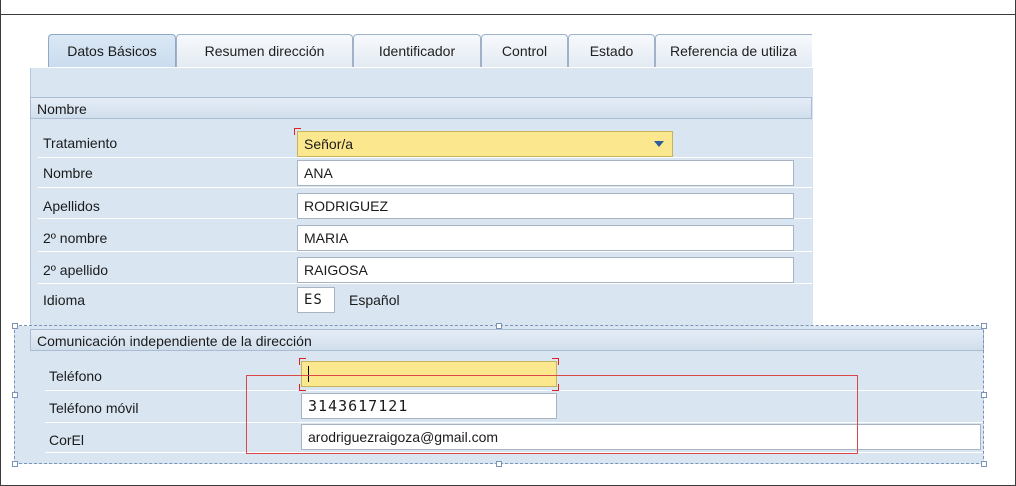  What do you see at coordinates (75, 376) in the screenshot?
I see `telefono-label: Teléfono` at bounding box center [75, 376].